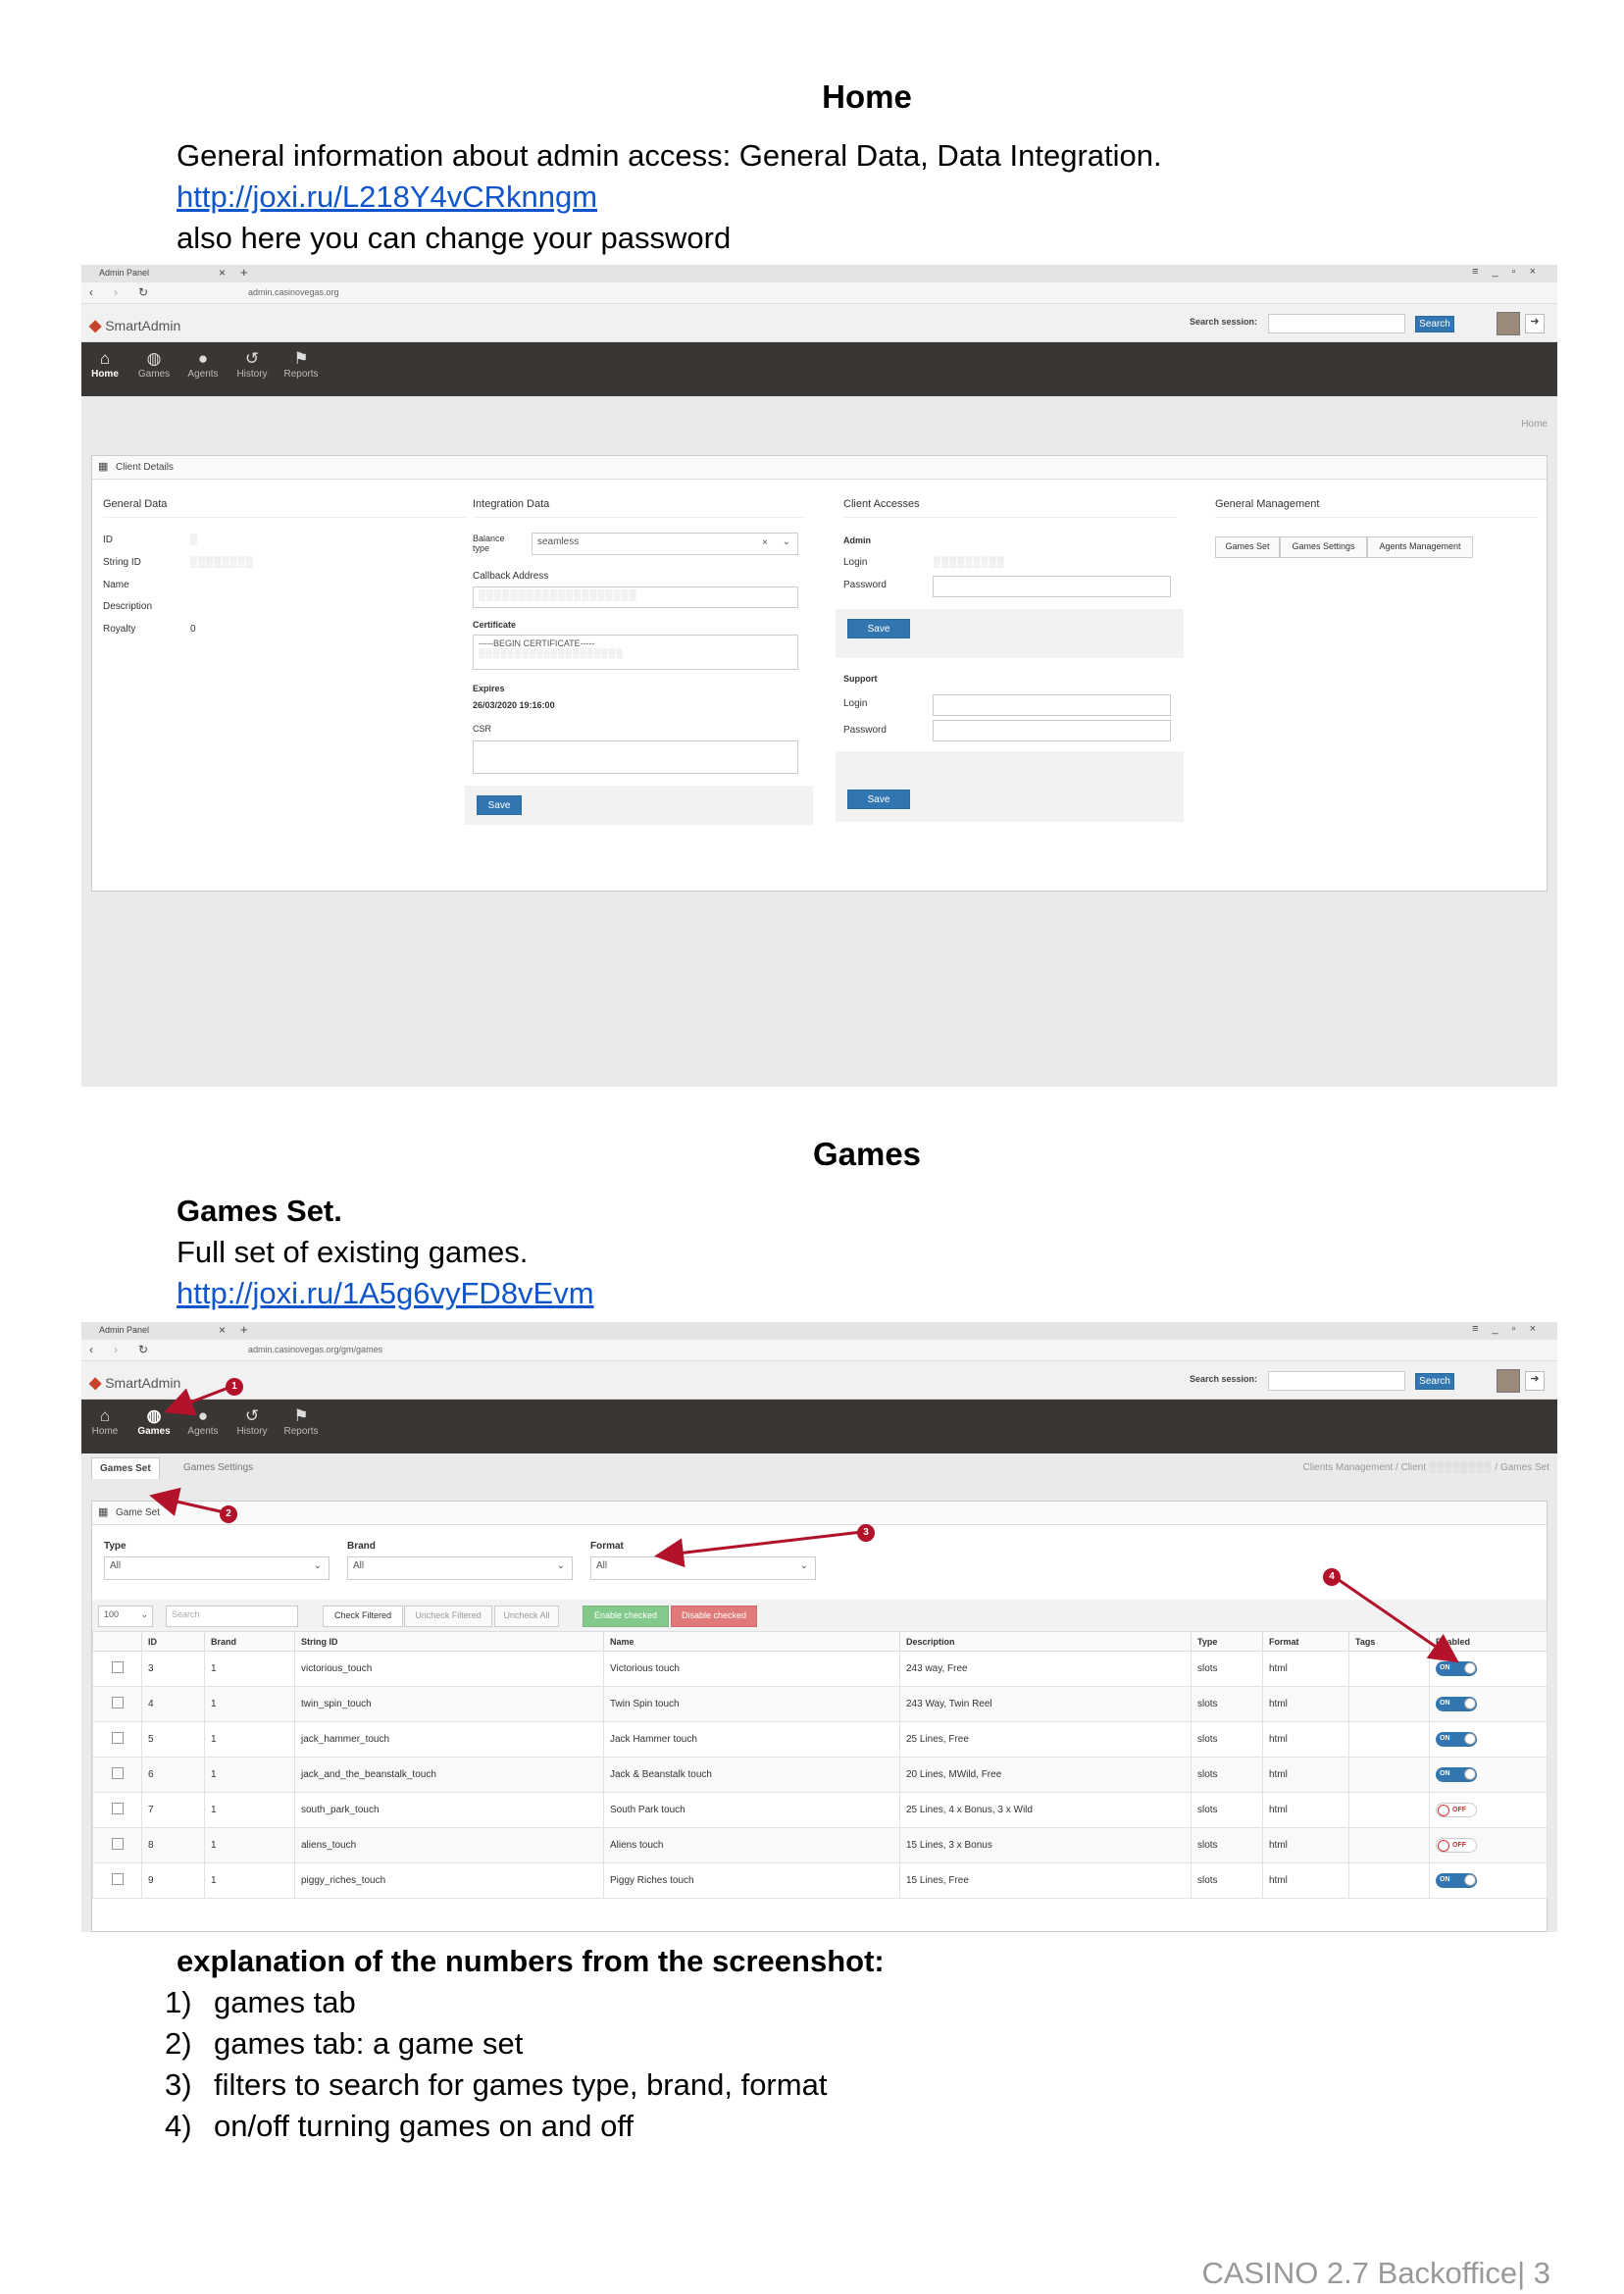 This screenshot has height=2294, width=1624. What do you see at coordinates (1224, 322) in the screenshot?
I see `search-session-label: Search session:` at bounding box center [1224, 322].